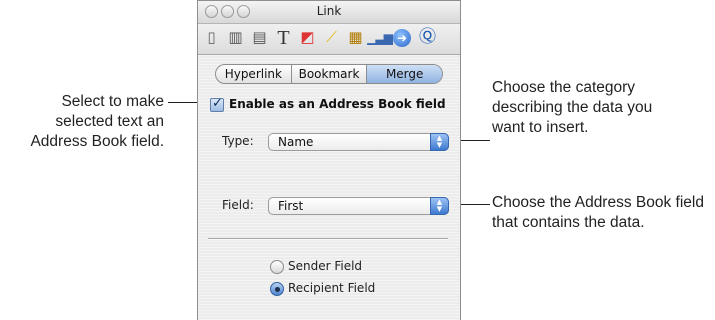 The height and width of the screenshot is (320, 715). What do you see at coordinates (253, 74) in the screenshot?
I see `tab-hyperlink: Hyperlink` at bounding box center [253, 74].